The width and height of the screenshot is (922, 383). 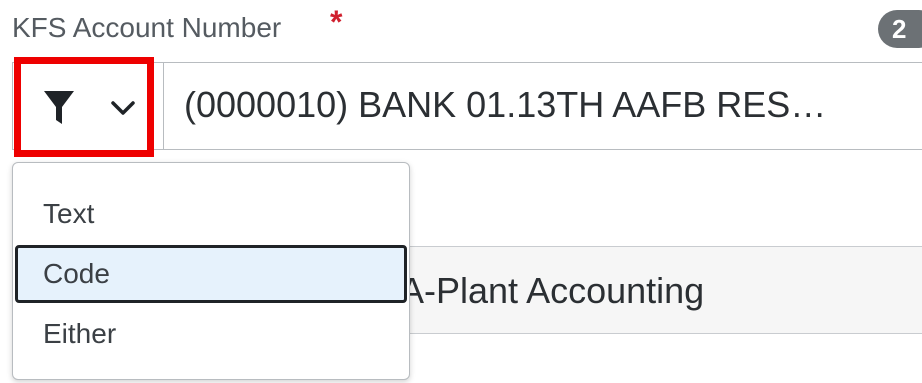 I want to click on menu-item-code: Code, so click(x=211, y=274).